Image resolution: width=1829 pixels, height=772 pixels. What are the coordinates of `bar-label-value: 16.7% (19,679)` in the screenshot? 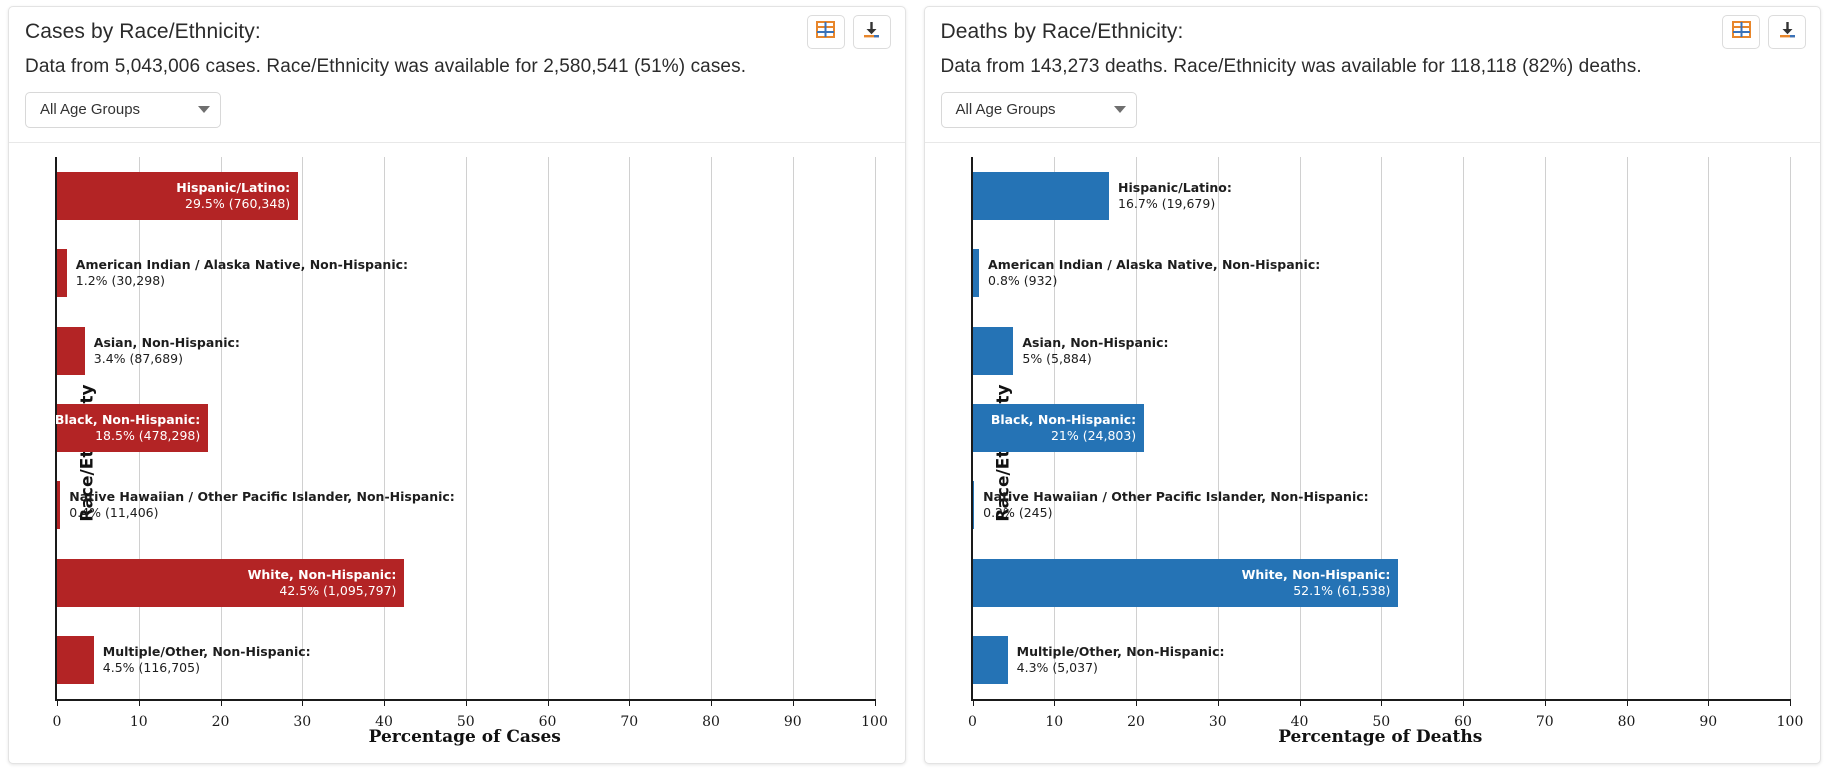 It's located at (1167, 203).